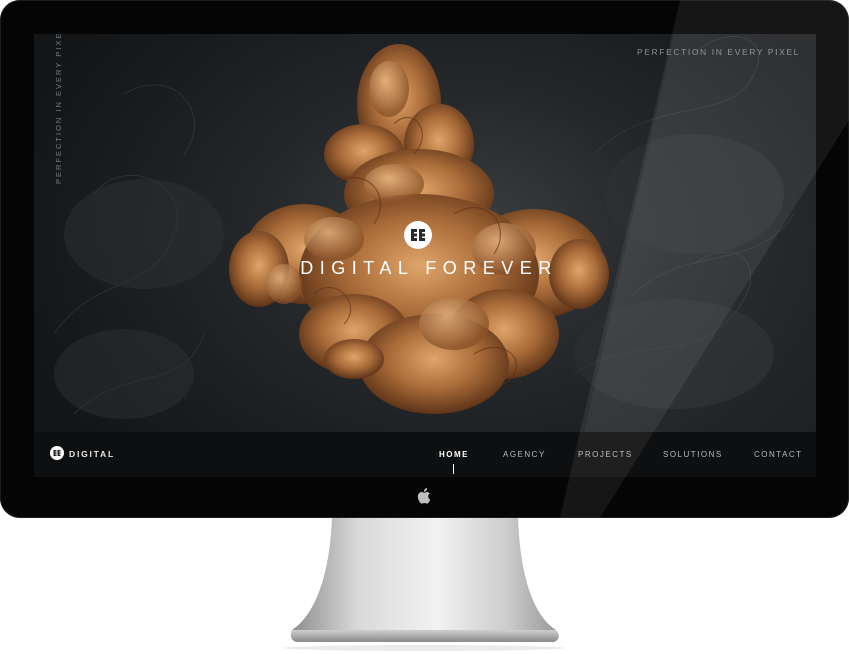 The height and width of the screenshot is (654, 849). What do you see at coordinates (425, 498) in the screenshot?
I see `apple-logo-icon` at bounding box center [425, 498].